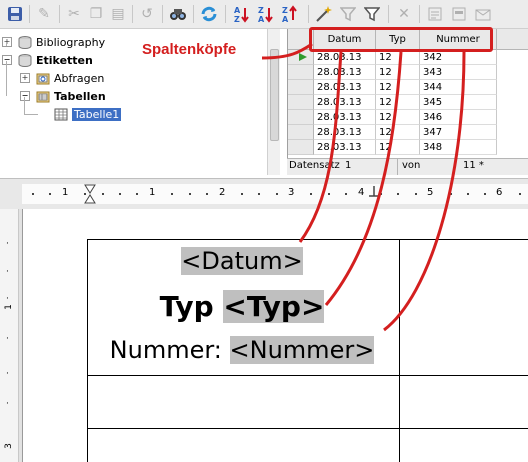  What do you see at coordinates (79, 78) in the screenshot?
I see `tree-item-label: Abfragen` at bounding box center [79, 78].